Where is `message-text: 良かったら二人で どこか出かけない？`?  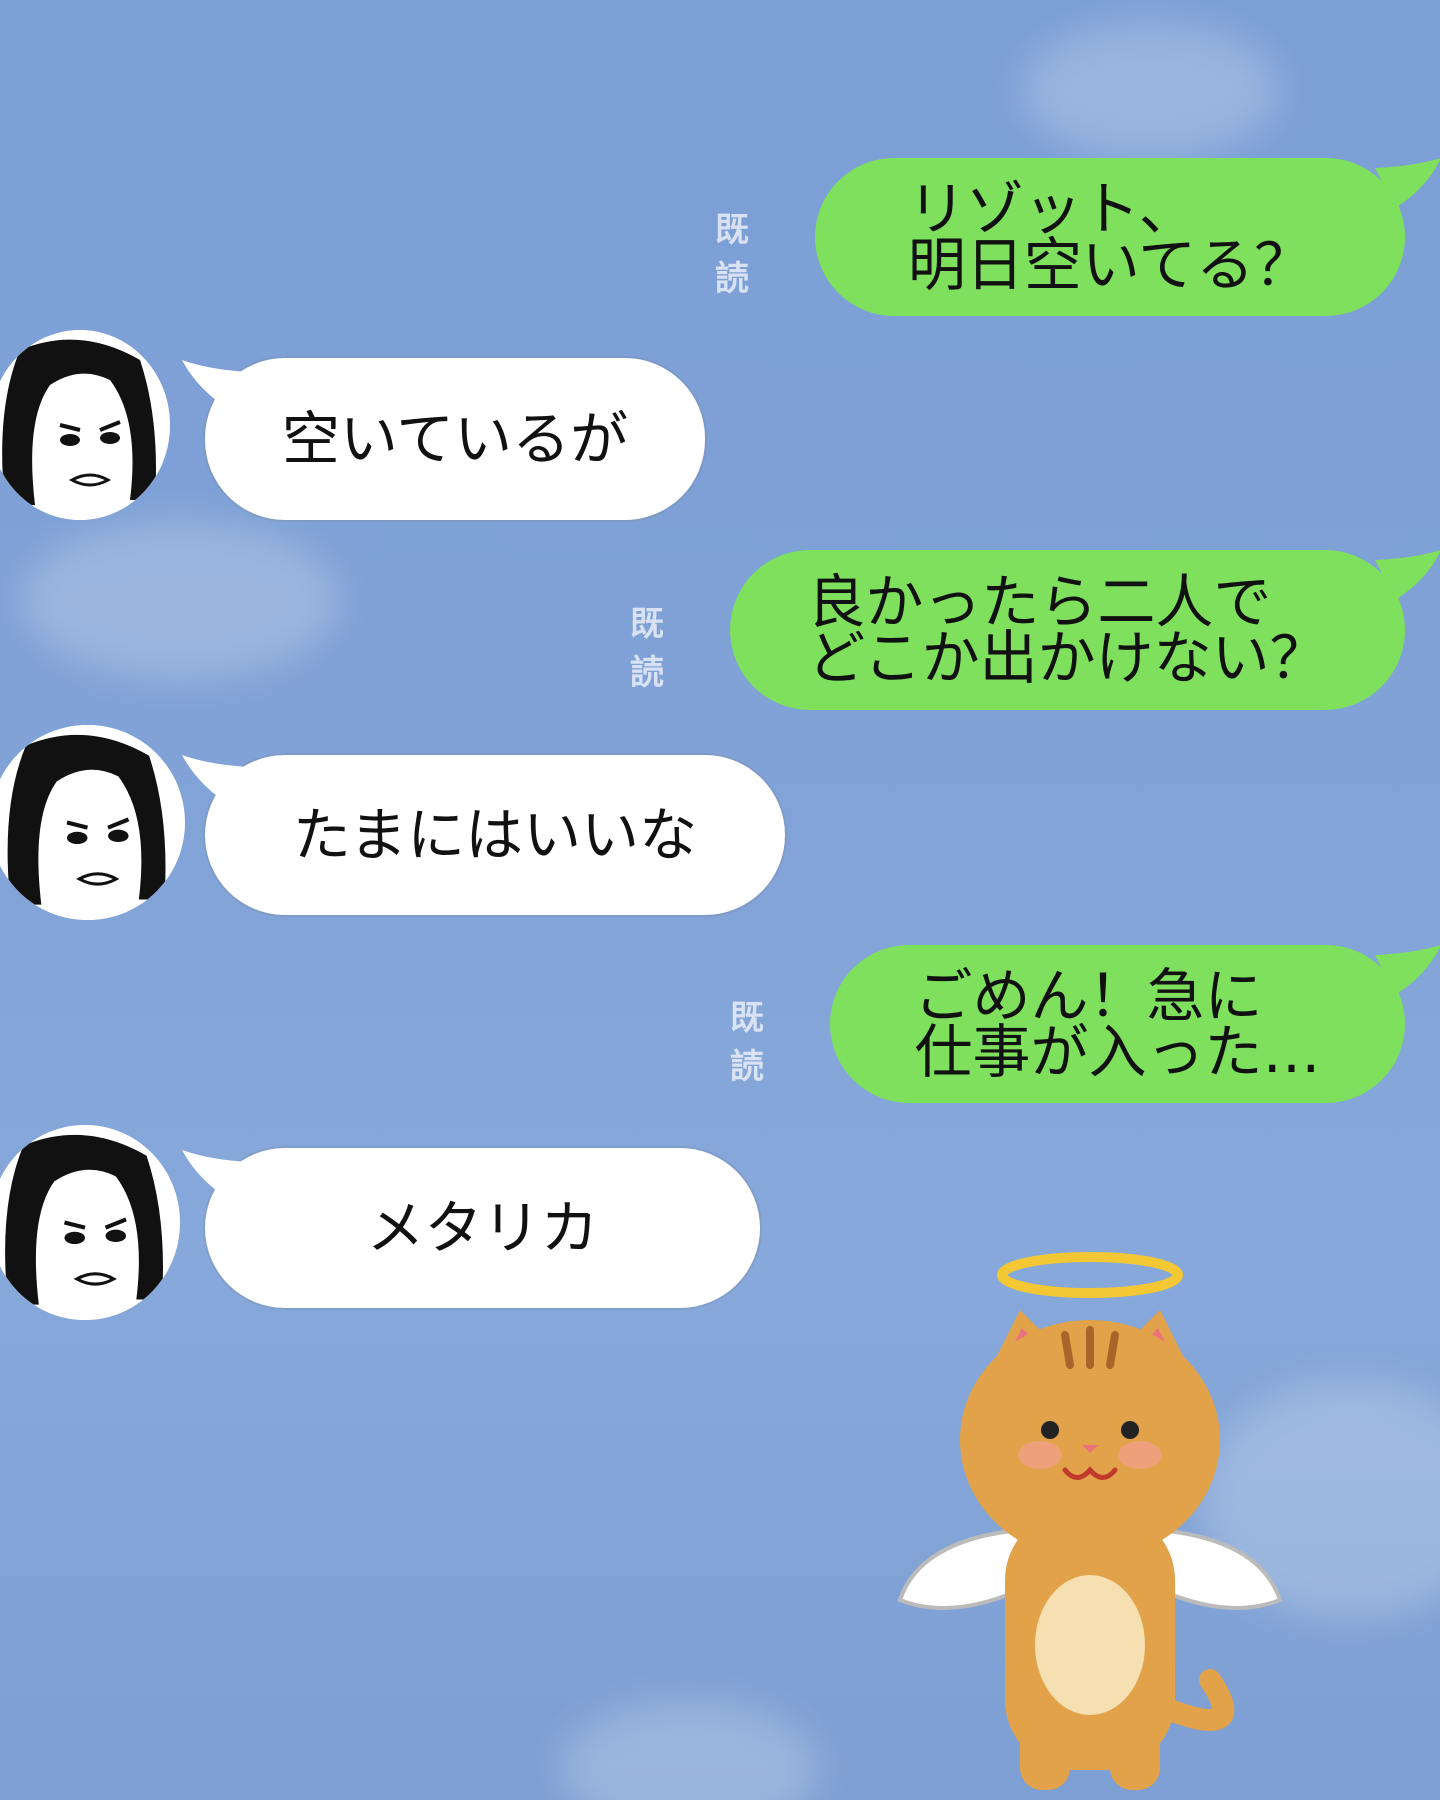 message-text: 良かったら二人で どこか出かけない？ is located at coordinates (1067, 630).